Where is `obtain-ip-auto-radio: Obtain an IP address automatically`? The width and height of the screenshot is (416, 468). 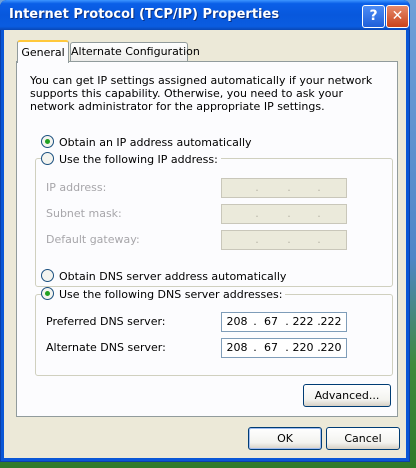 obtain-ip-auto-radio: Obtain an IP address automatically is located at coordinates (146, 142).